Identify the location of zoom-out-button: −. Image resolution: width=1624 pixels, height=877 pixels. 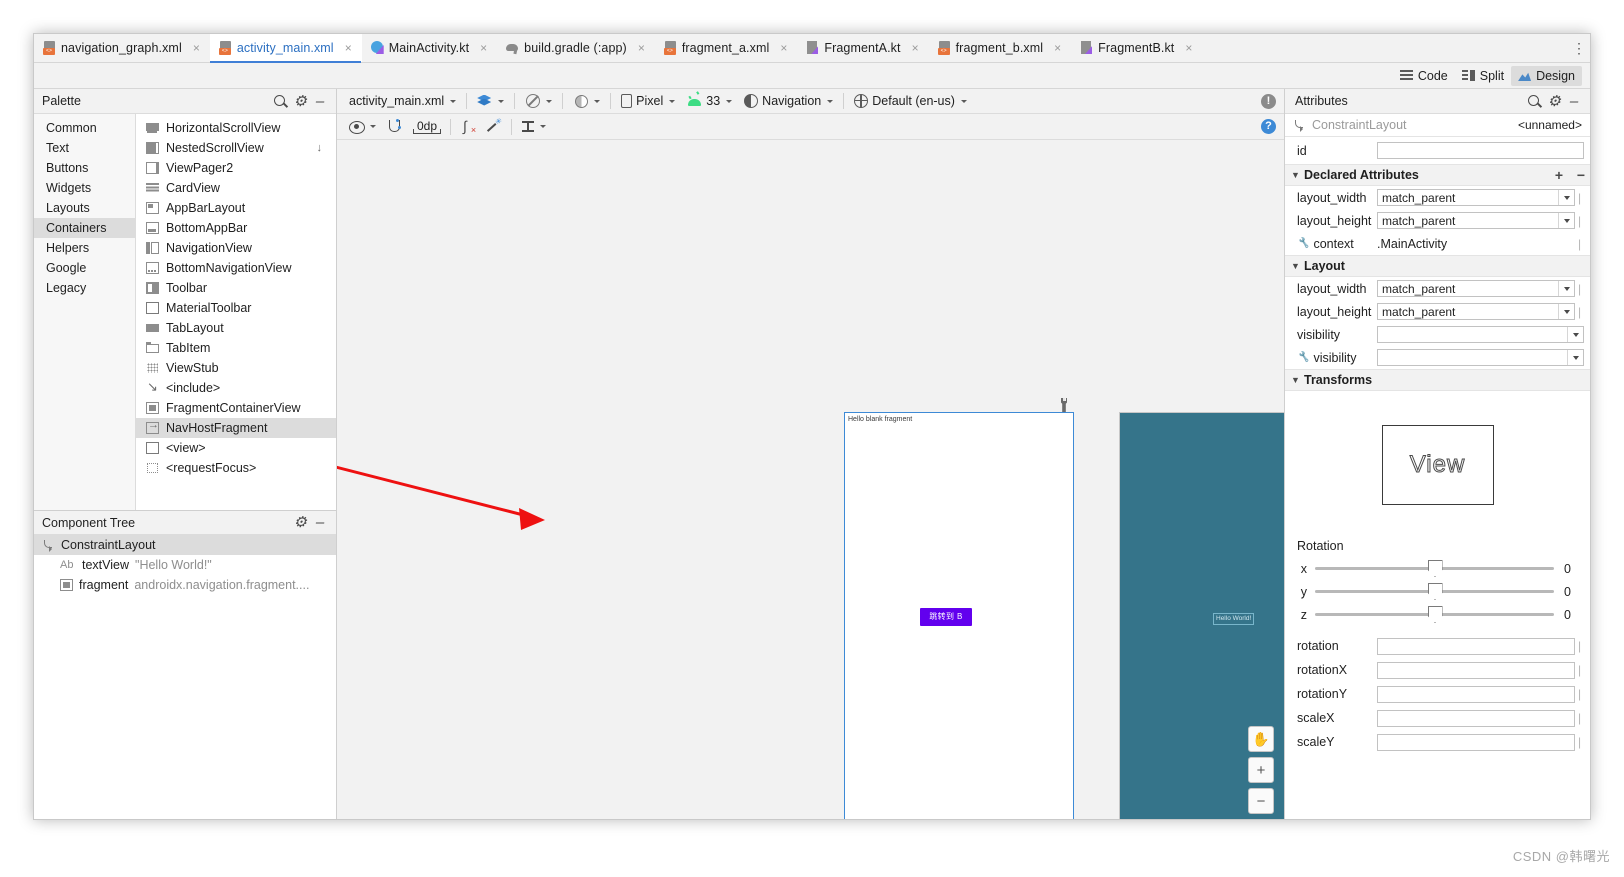
(1261, 801).